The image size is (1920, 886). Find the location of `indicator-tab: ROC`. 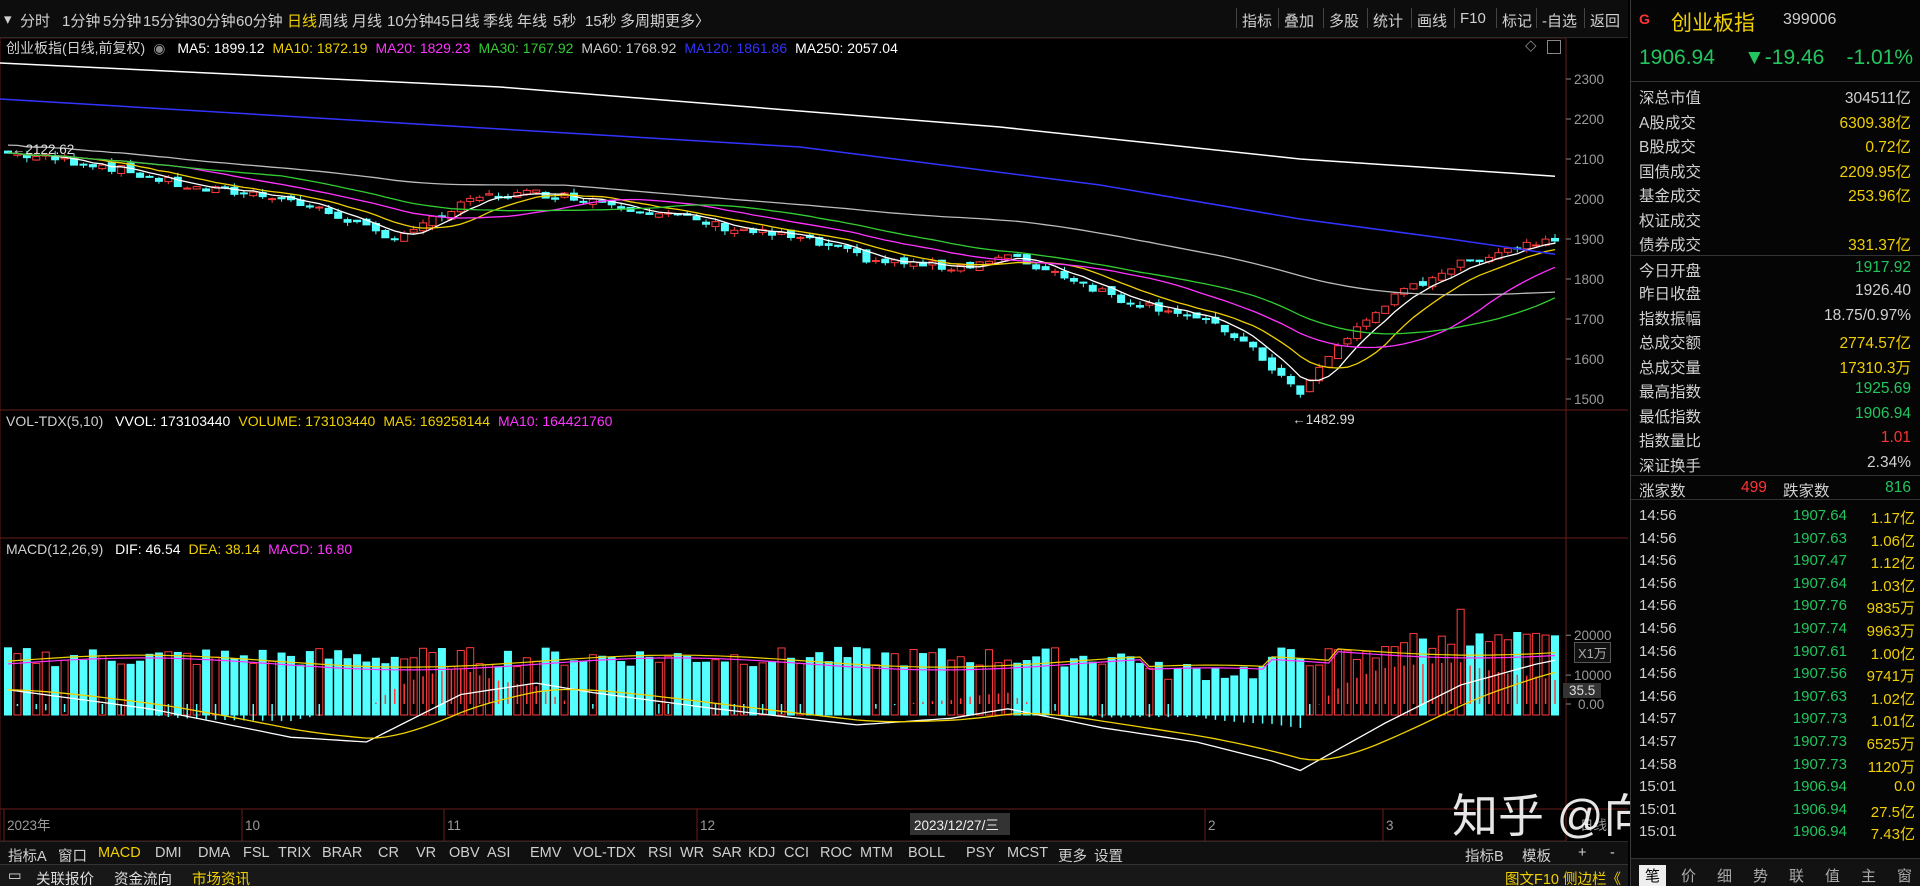

indicator-tab: ROC is located at coordinates (836, 853).